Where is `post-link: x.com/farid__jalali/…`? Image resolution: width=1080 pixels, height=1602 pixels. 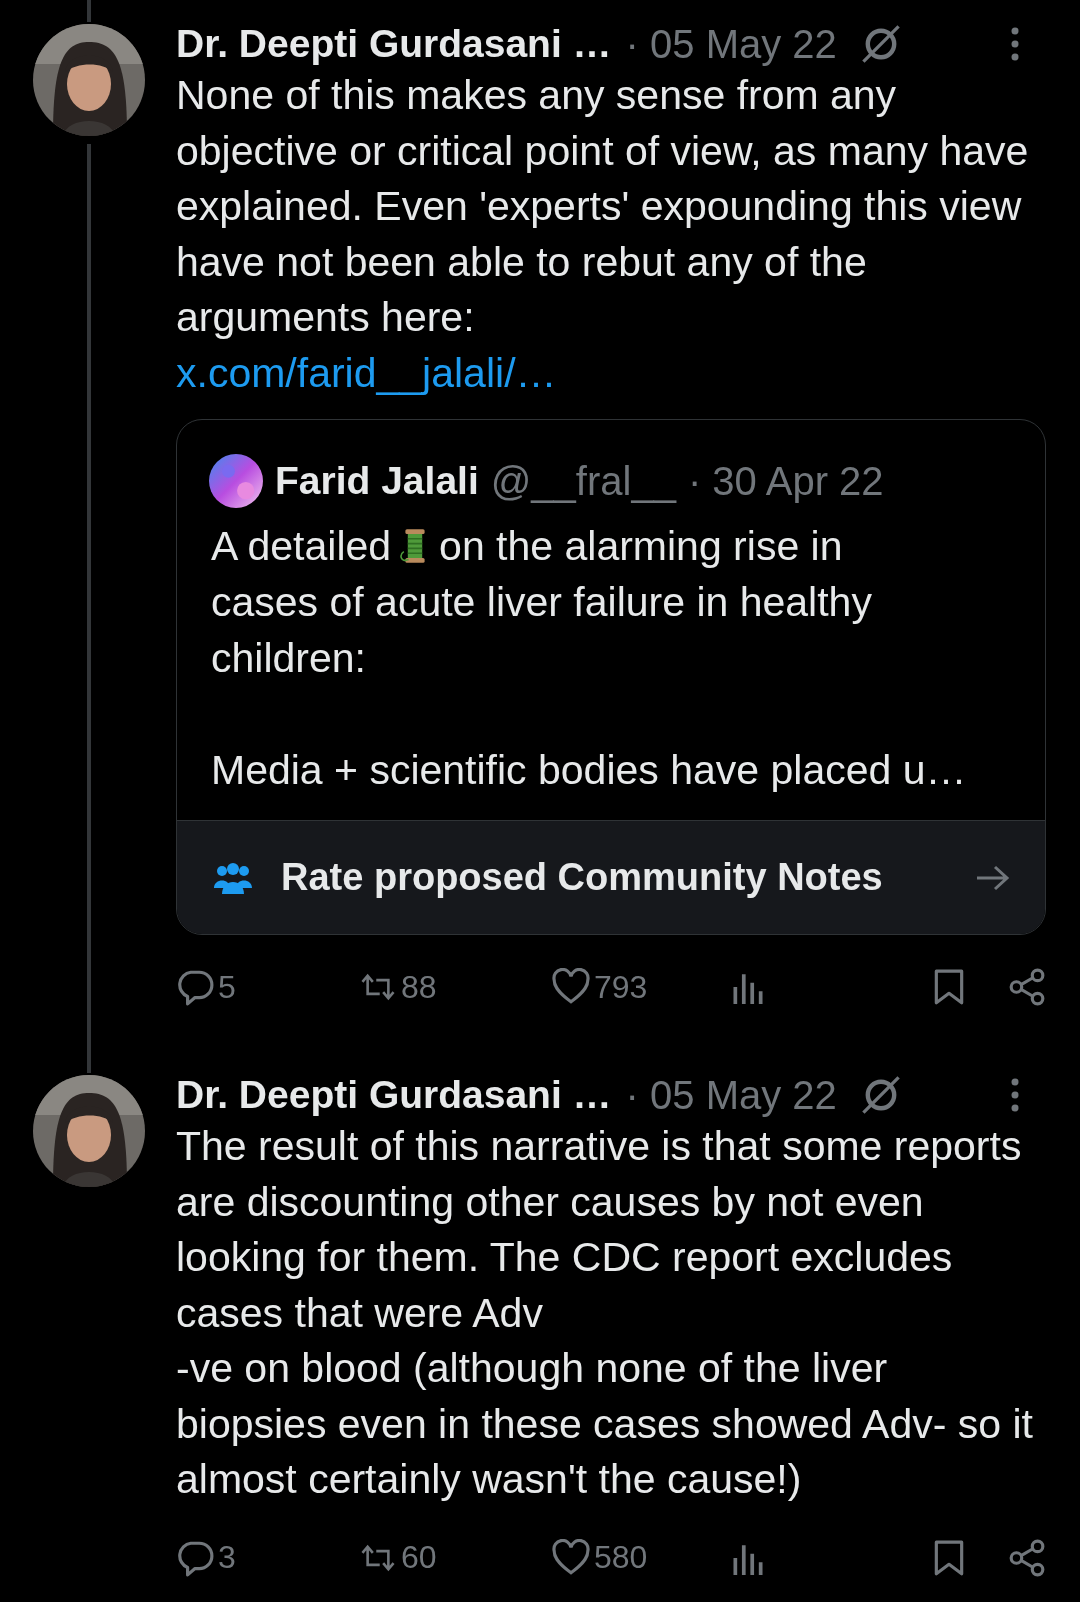 post-link: x.com/farid__jalali/… is located at coordinates (366, 372).